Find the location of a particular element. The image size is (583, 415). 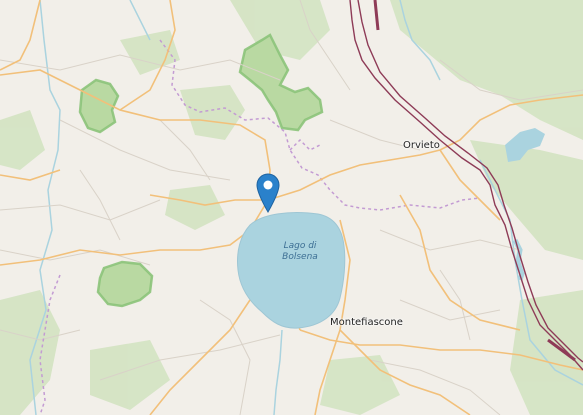

lake-label: Lago di Bolsena is located at coordinates (300, 252).